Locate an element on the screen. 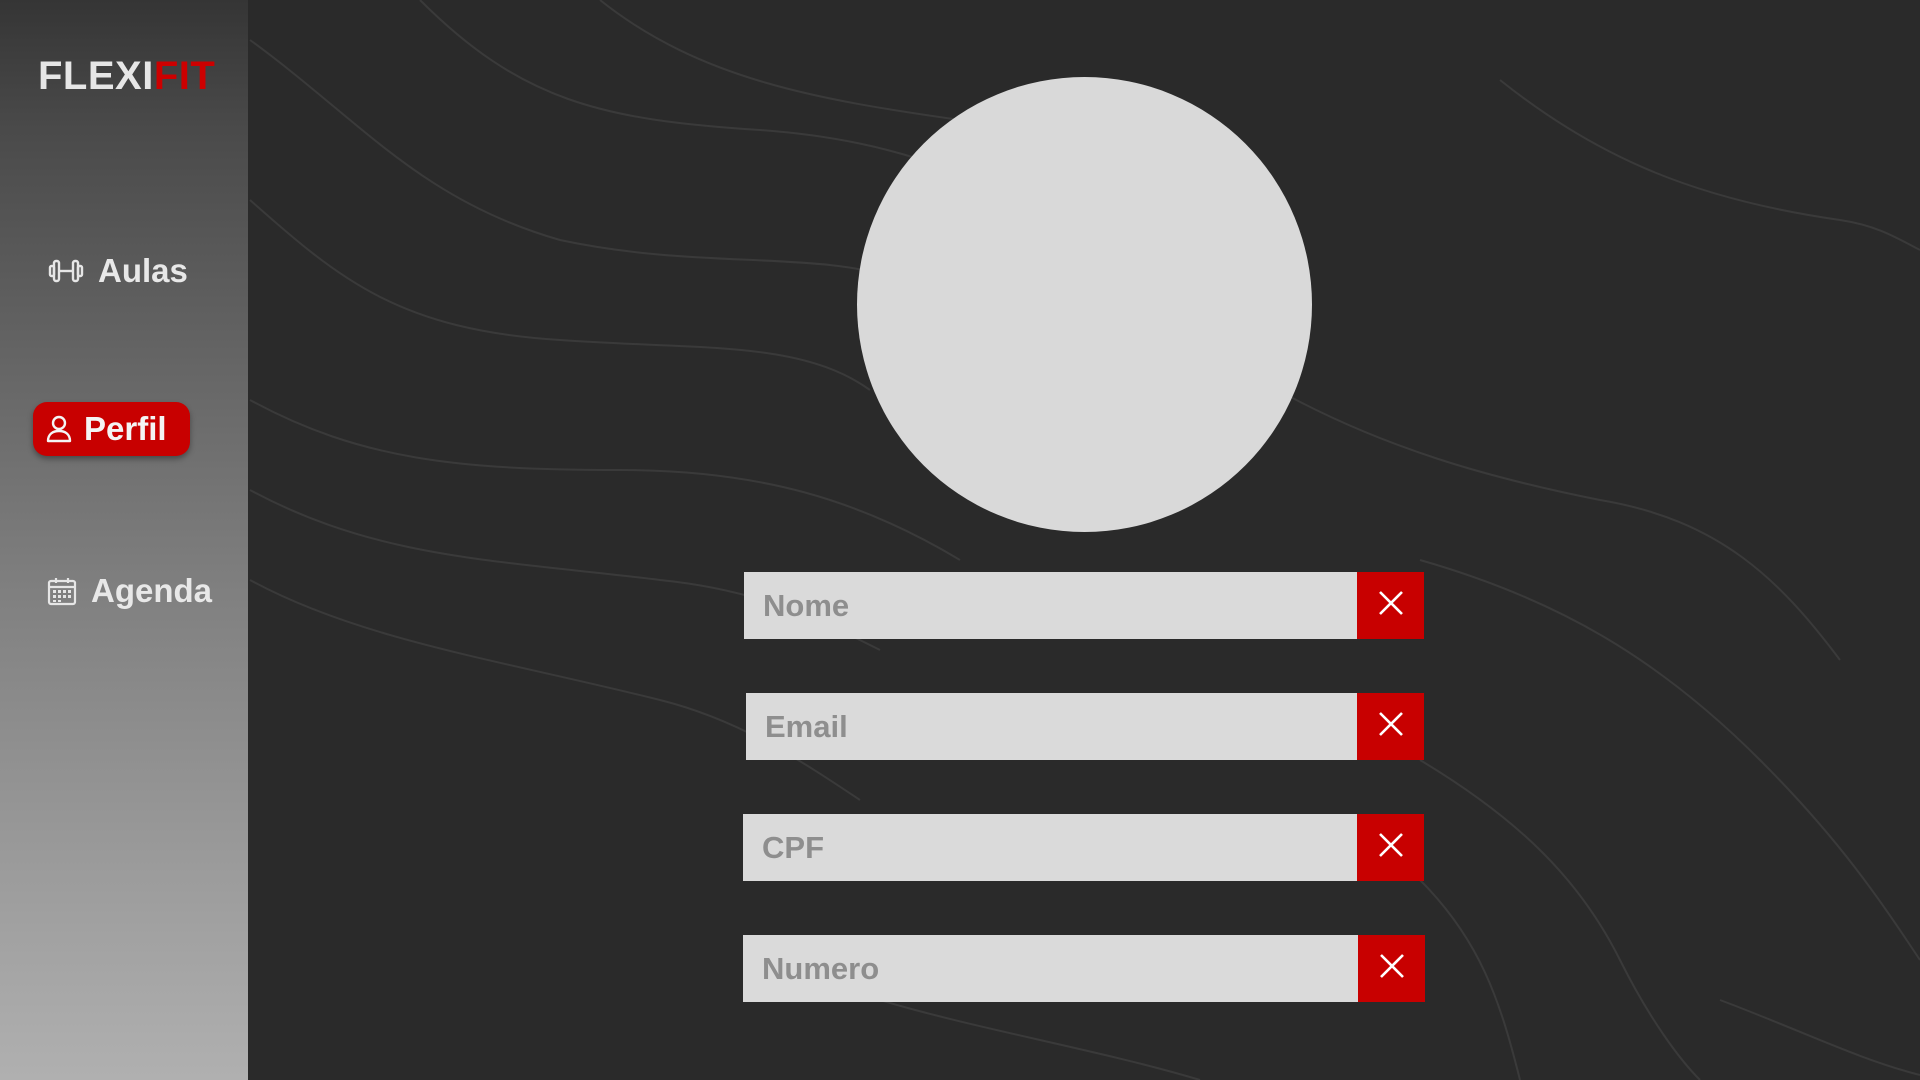 The height and width of the screenshot is (1080, 1920). clear-nome-button is located at coordinates (1390, 605).